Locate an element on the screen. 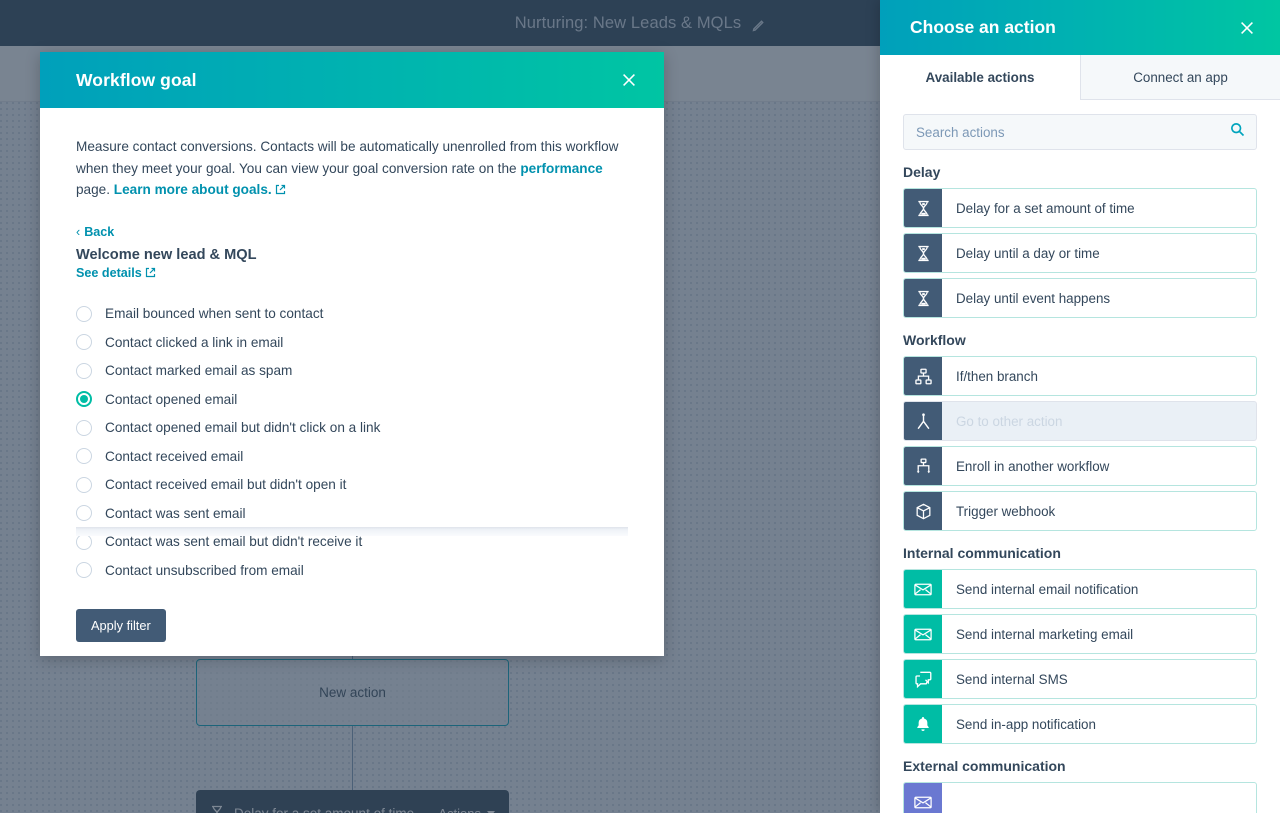  goal-option-label: Contact clicked a link in email is located at coordinates (194, 342).